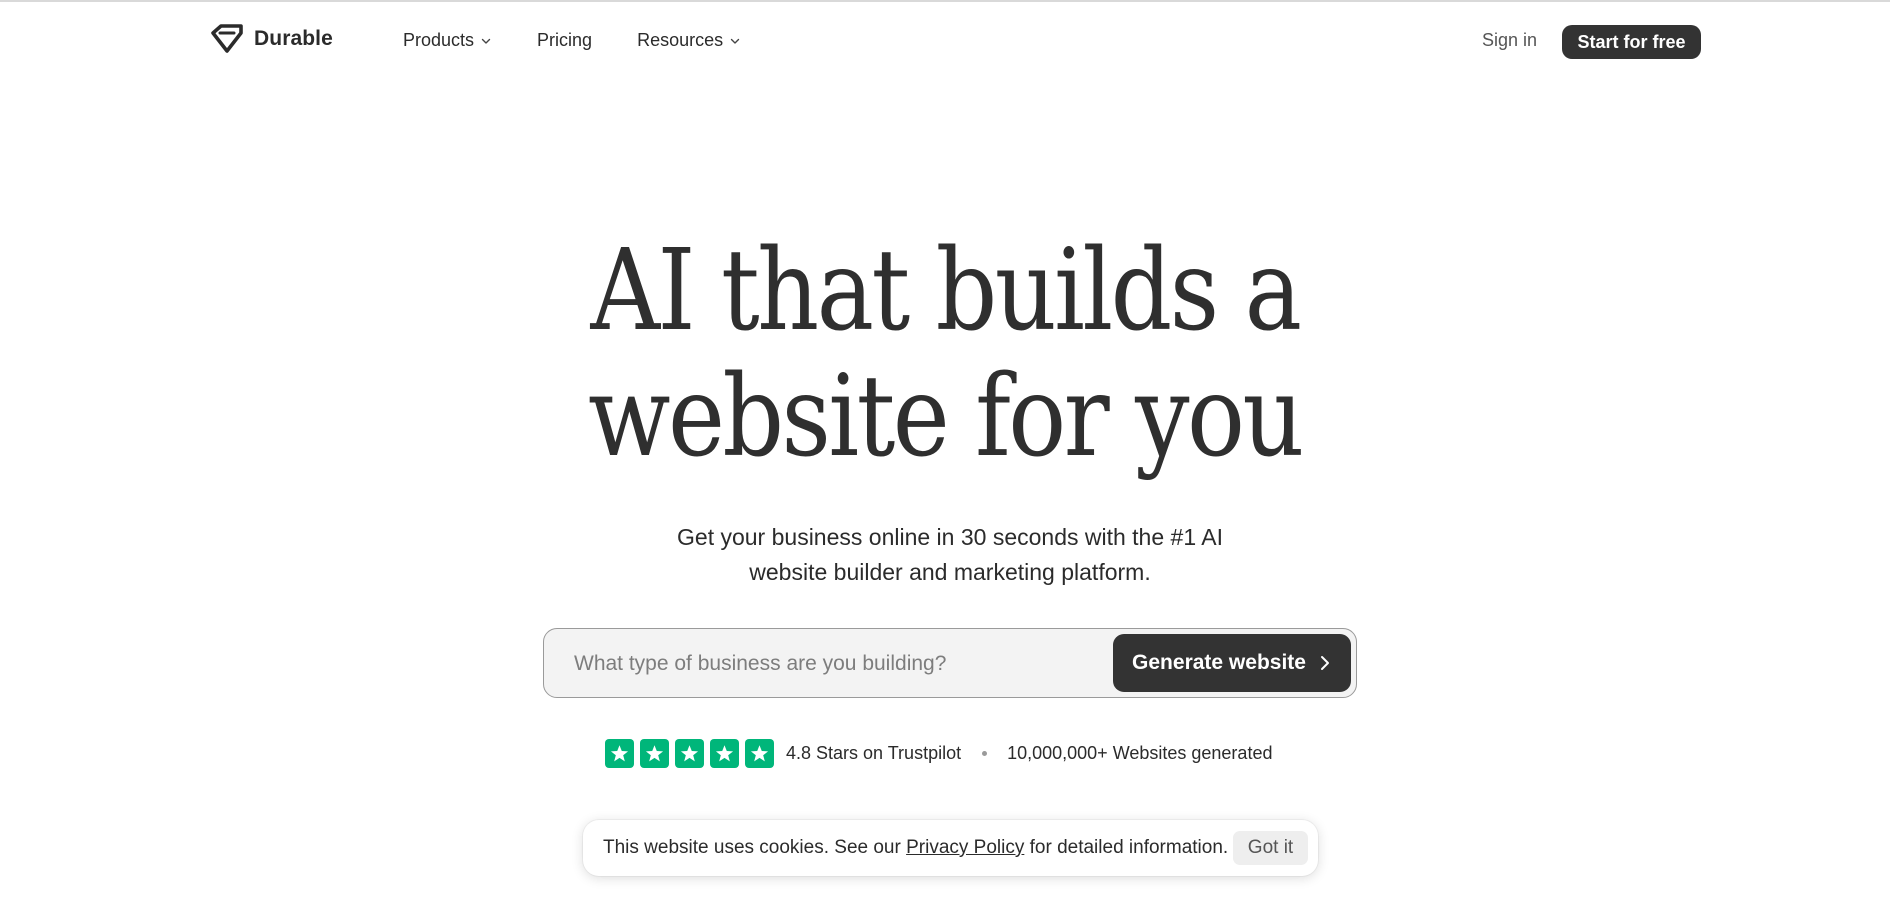 Image resolution: width=1890 pixels, height=908 pixels. Describe the element at coordinates (1270, 848) in the screenshot. I see `cookie-accept-button: Got it` at that location.